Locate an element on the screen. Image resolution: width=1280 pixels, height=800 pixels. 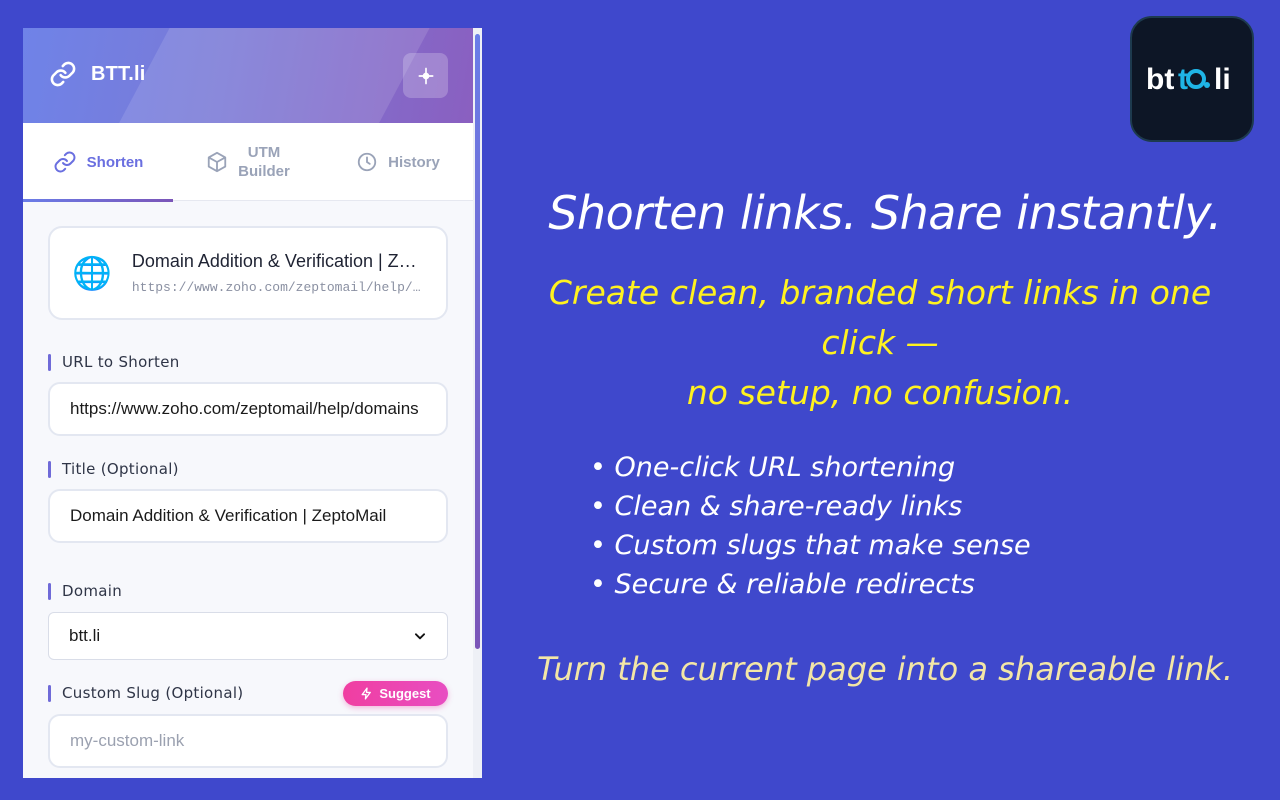
suggest-button: Suggest is located at coordinates (395, 693).